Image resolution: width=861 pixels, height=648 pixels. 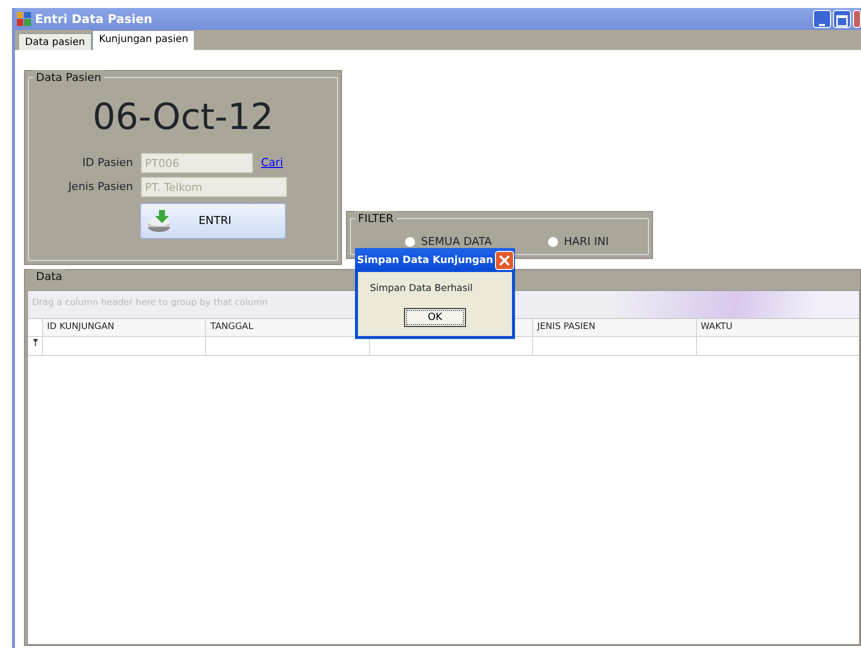 I want to click on minimize-icon, so click(x=822, y=25).